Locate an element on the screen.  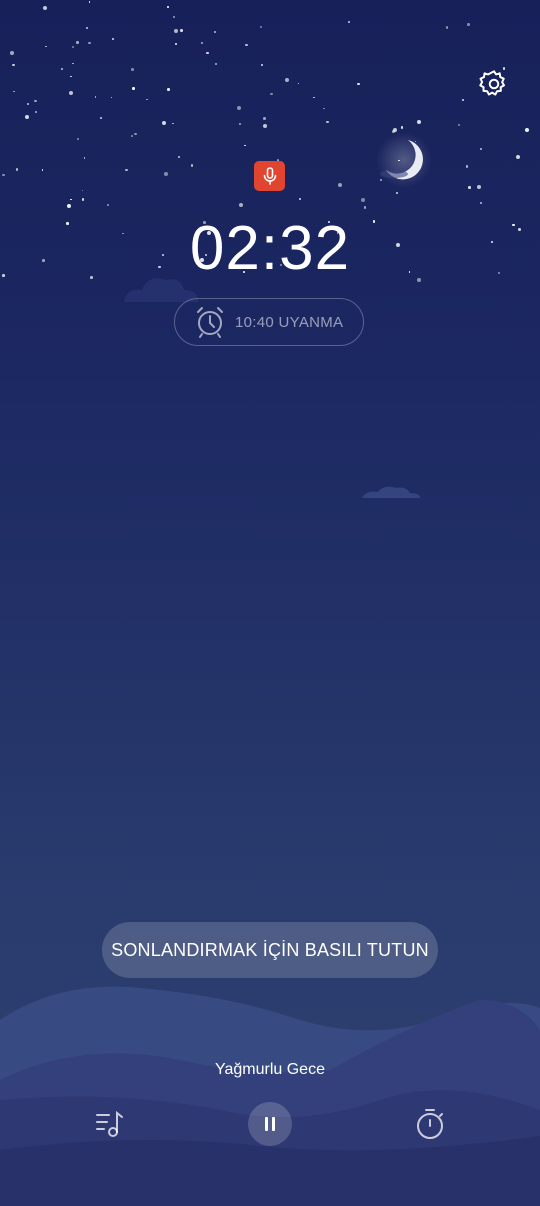
hold-to-end-button: SONLANDIRMAK İÇİN BASILI TUTUN is located at coordinates (270, 950).